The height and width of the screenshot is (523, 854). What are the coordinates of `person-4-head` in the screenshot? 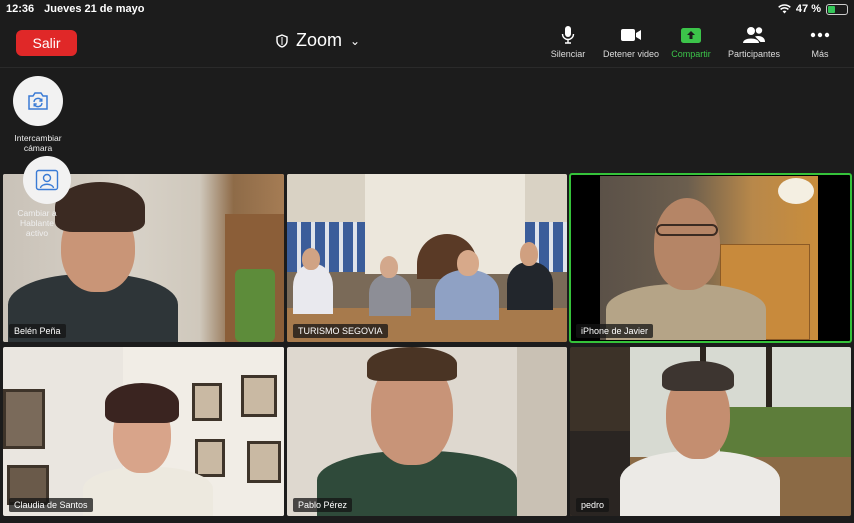 It's located at (529, 254).